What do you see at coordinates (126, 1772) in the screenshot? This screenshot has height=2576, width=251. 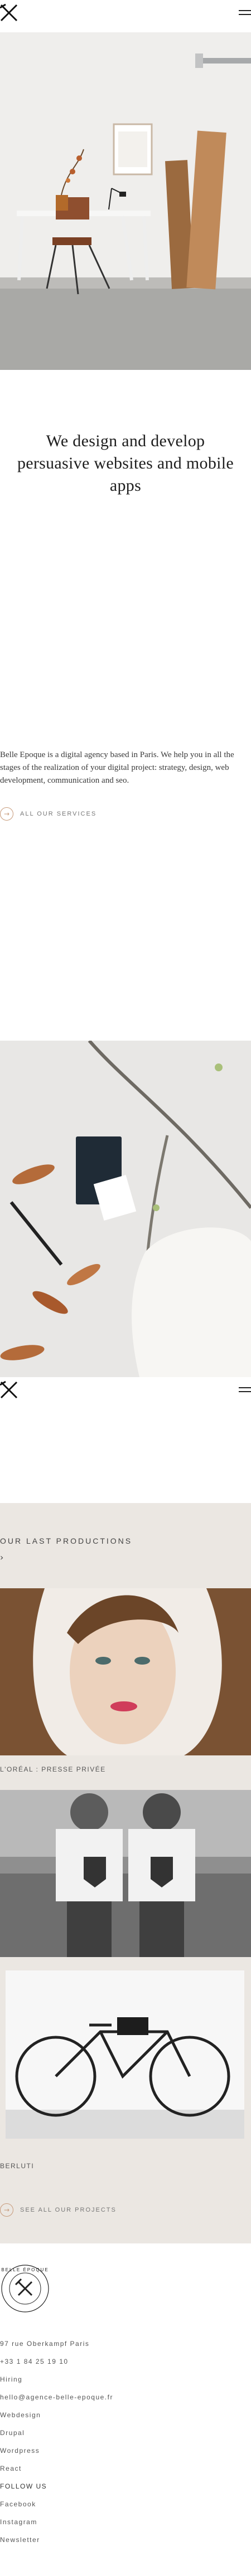 I see `project-label: L'ORÉAL : PRESSE PRIVÉE` at bounding box center [126, 1772].